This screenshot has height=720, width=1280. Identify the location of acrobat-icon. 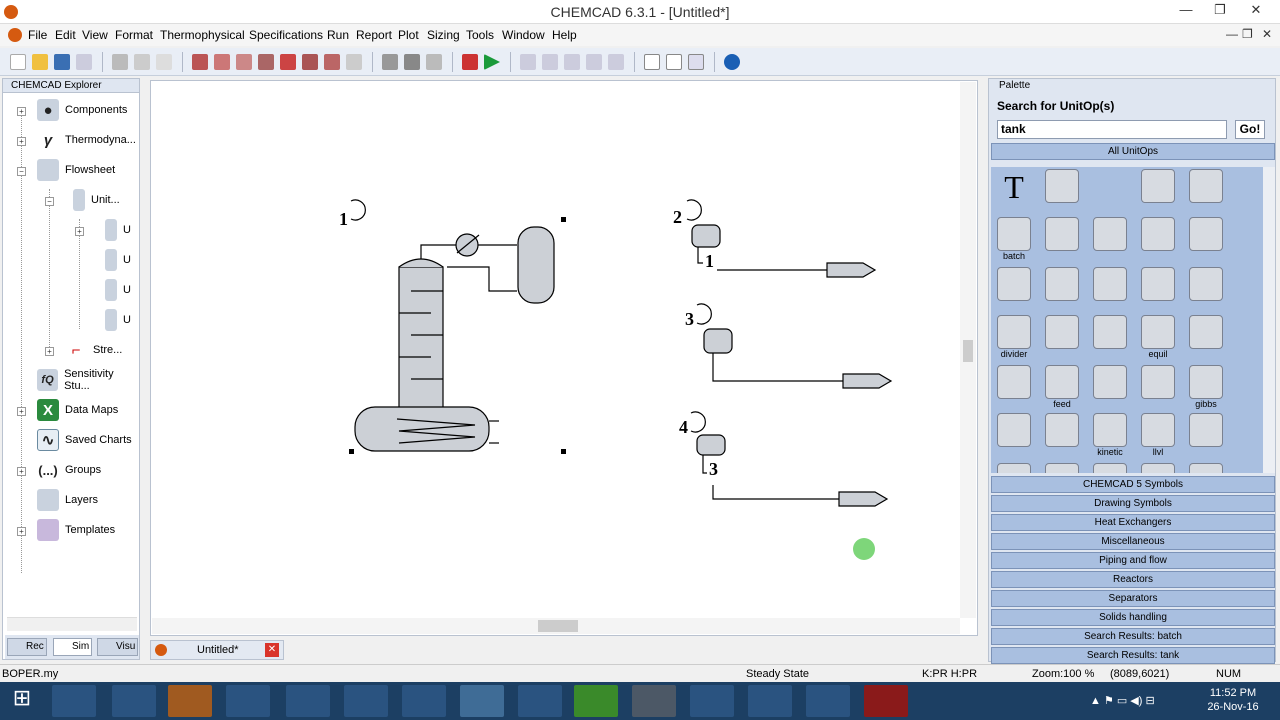
(886, 701).